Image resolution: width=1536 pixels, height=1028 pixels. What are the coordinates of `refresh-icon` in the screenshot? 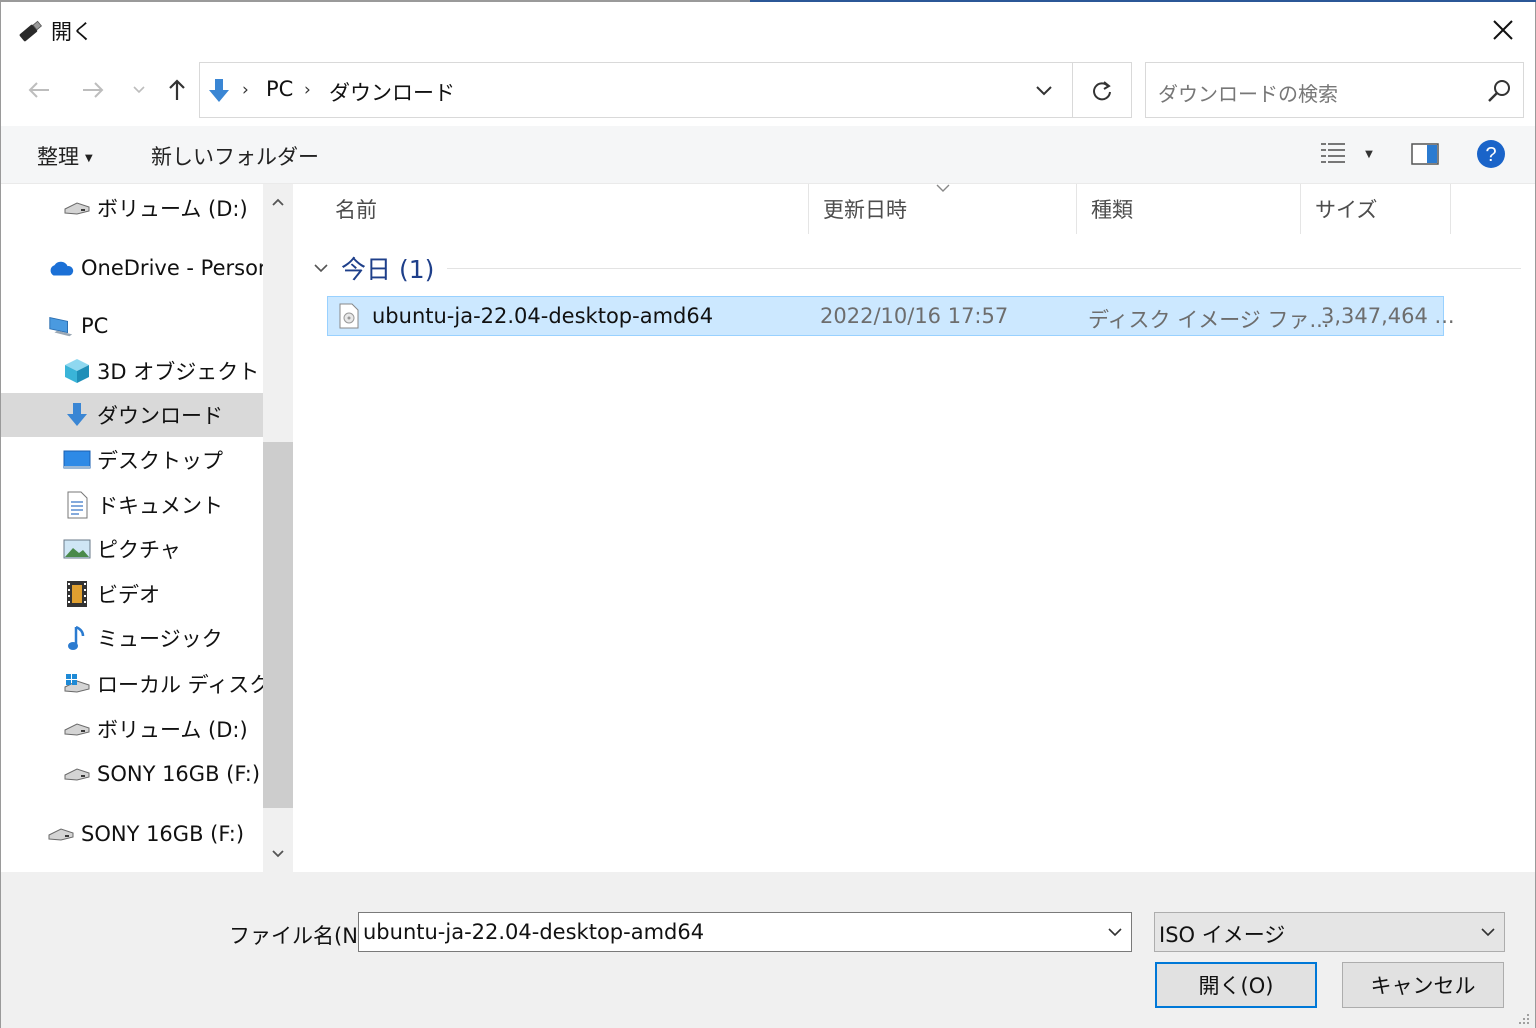 It's located at (1102, 91).